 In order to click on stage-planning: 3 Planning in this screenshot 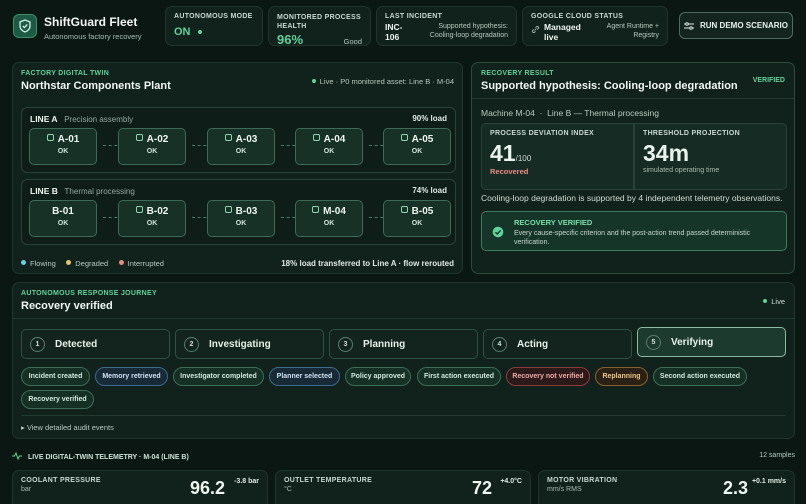, I will do `click(403, 344)`.